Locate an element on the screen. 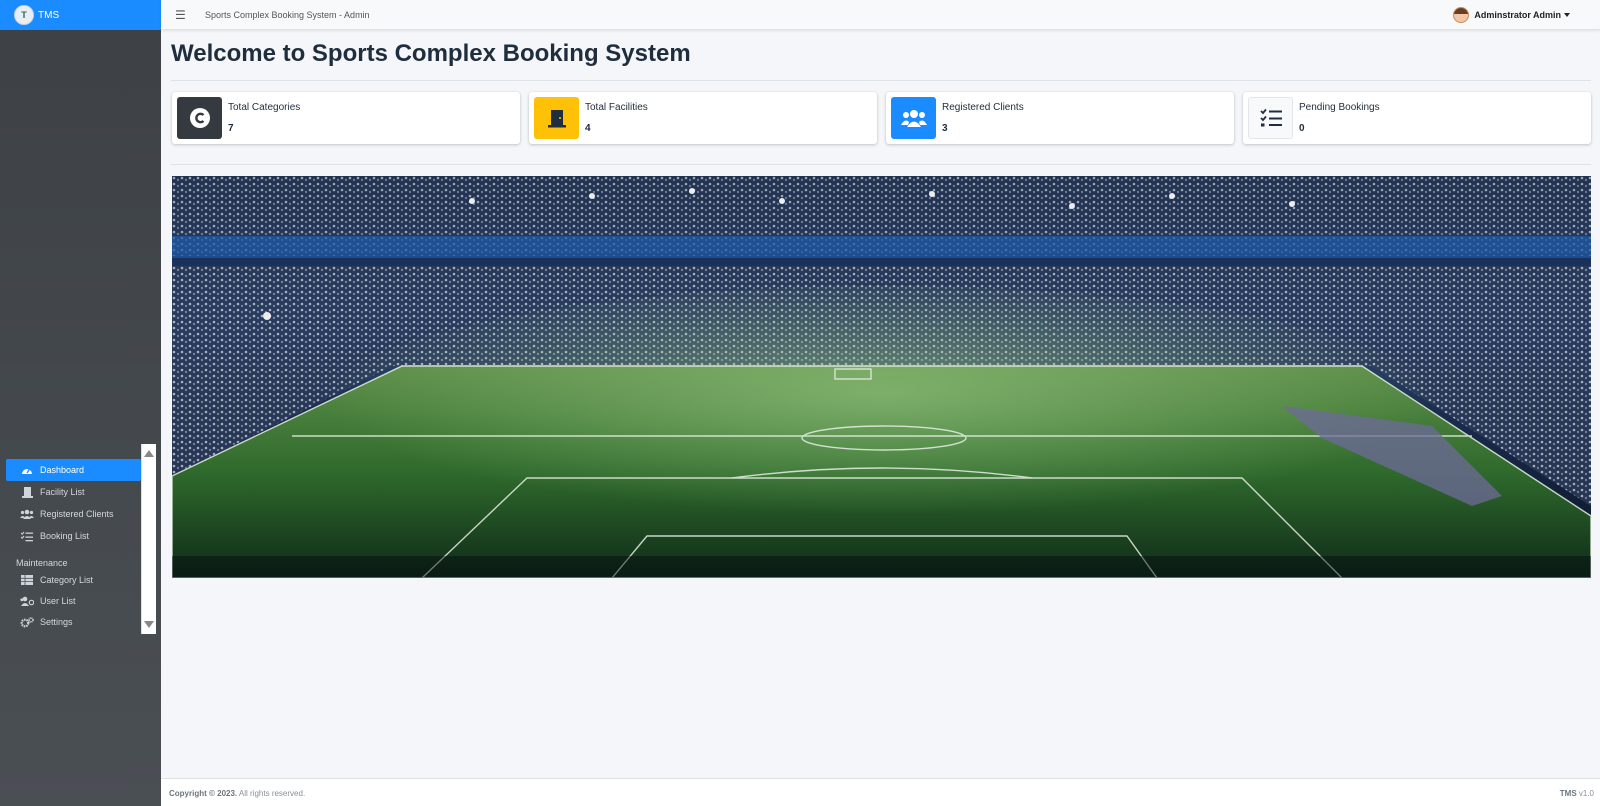 This screenshot has width=1600, height=806. sidebar-item-category-list: Category List is located at coordinates (73, 580).